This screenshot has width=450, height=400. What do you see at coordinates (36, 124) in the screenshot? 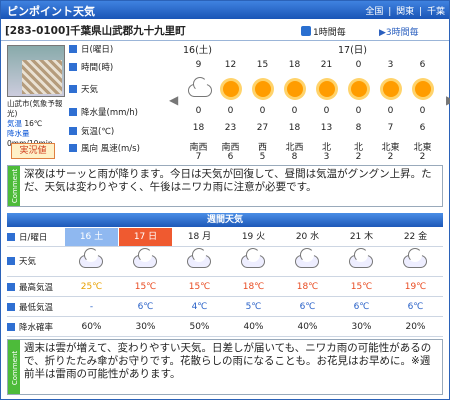
I see `station-info: 山武市(気象予報光) 気温 16℃ 降水量 0mm/10min` at bounding box center [36, 124].